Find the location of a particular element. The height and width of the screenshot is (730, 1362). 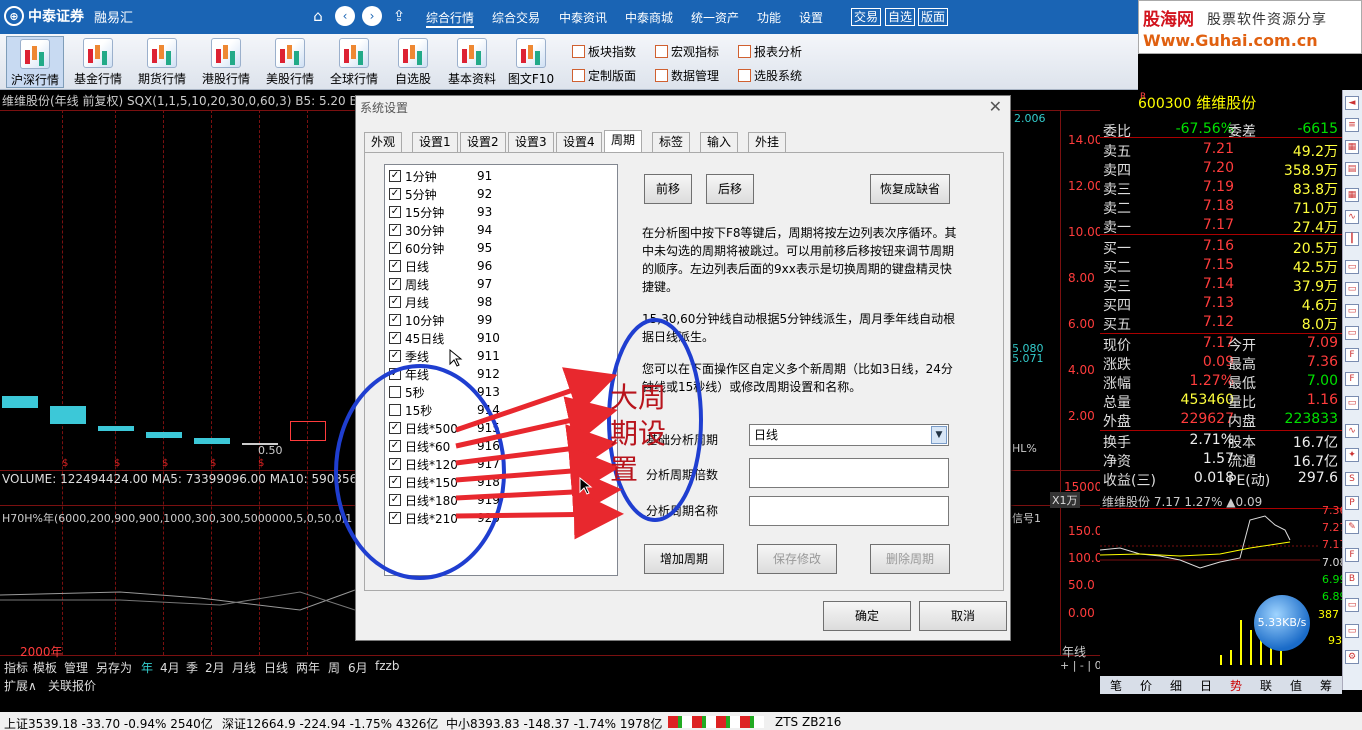

period-item: ✓ 10分钟 99 is located at coordinates (440, 320).